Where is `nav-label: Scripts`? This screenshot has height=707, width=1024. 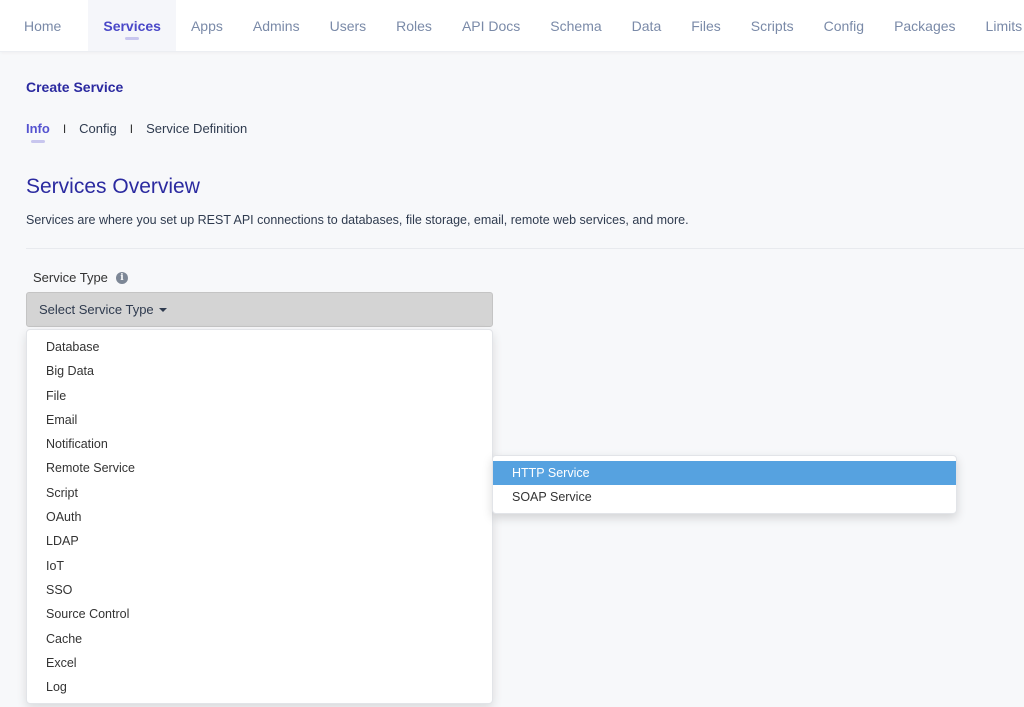 nav-label: Scripts is located at coordinates (772, 26).